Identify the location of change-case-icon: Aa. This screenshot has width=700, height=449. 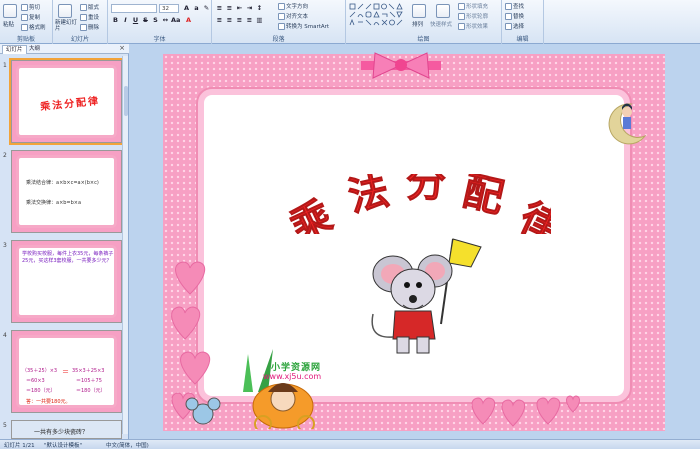
(175, 20).